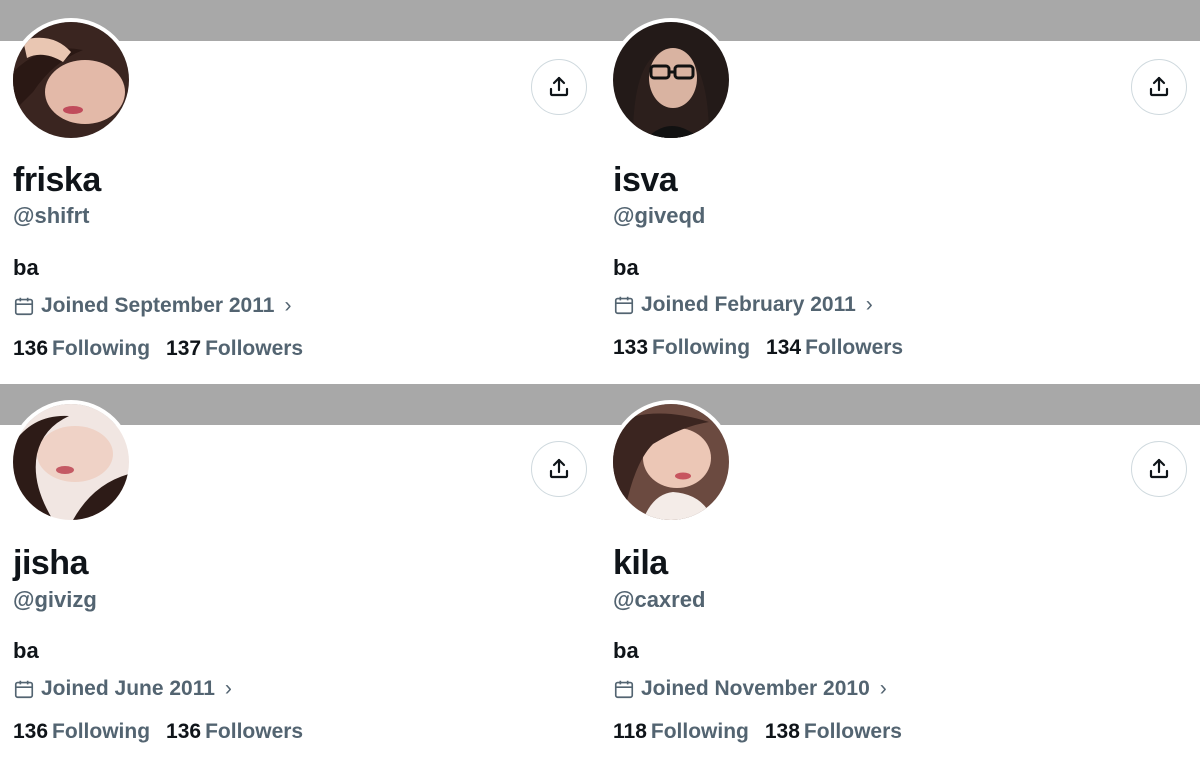 Image resolution: width=1200 pixels, height=768 pixels. What do you see at coordinates (158, 305) in the screenshot?
I see `joined-text: Joined September 2011` at bounding box center [158, 305].